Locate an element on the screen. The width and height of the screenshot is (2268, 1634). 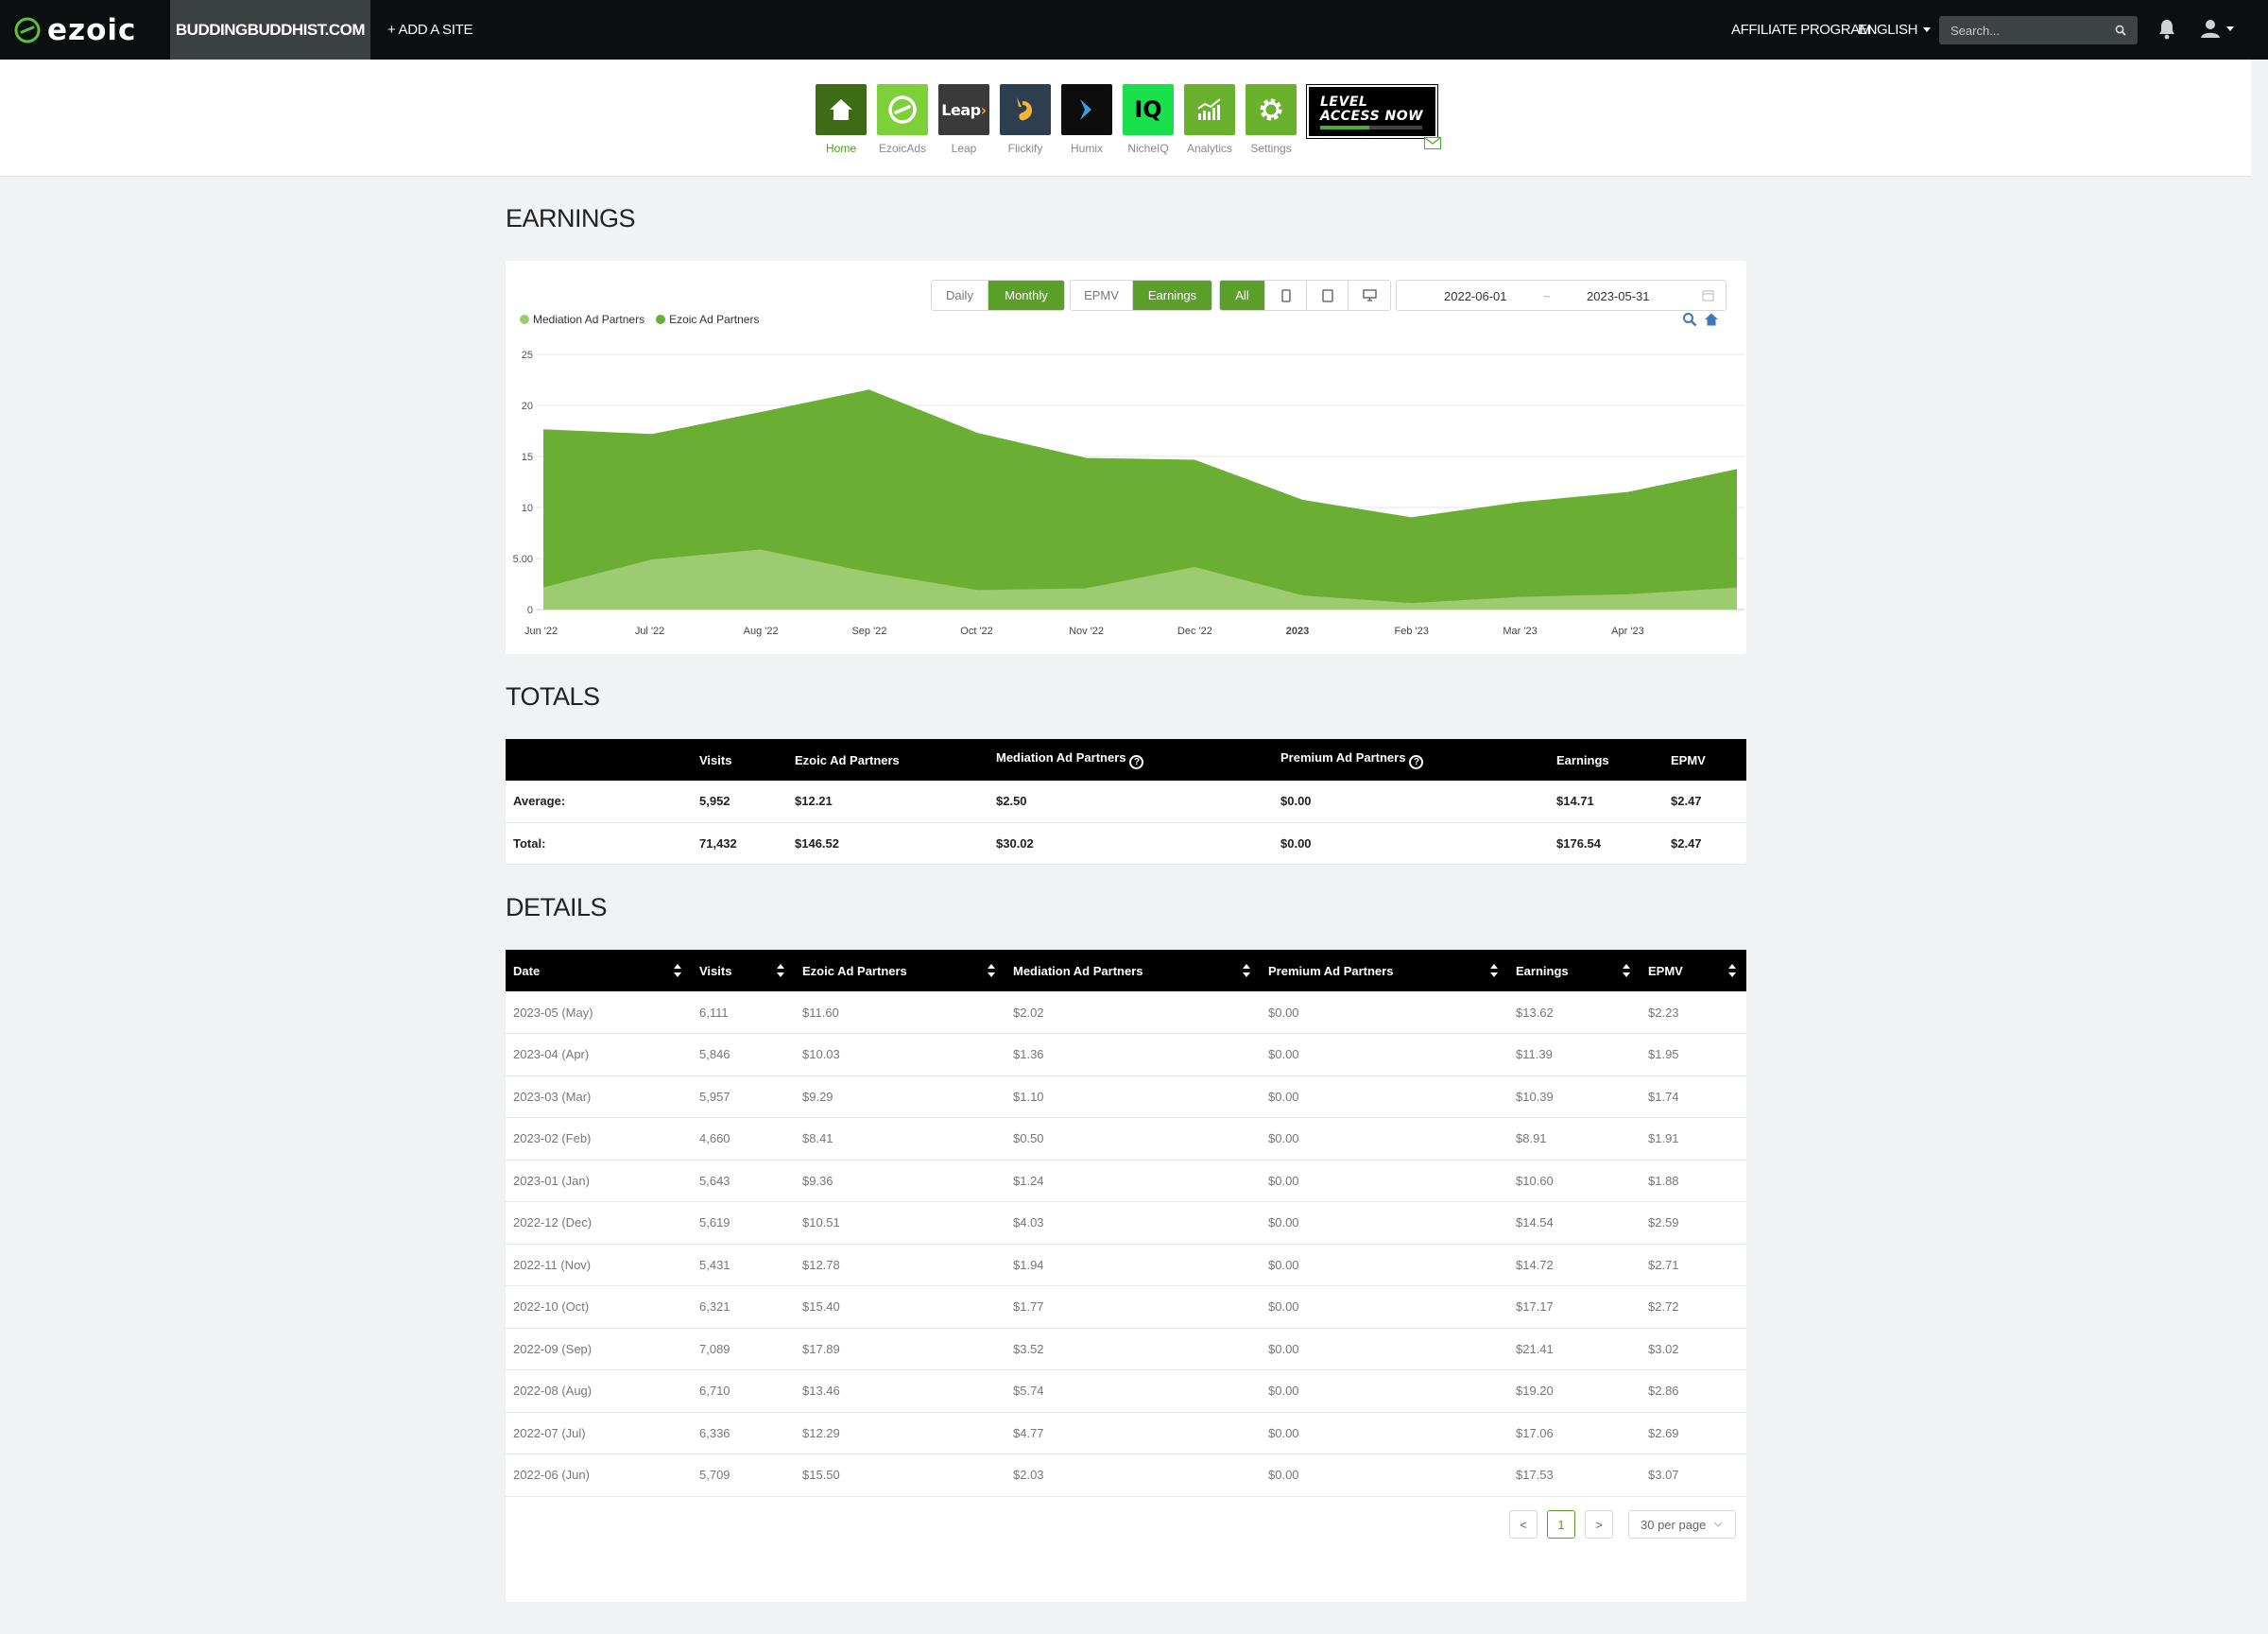
totals-cell-0: Total: is located at coordinates (599, 843).